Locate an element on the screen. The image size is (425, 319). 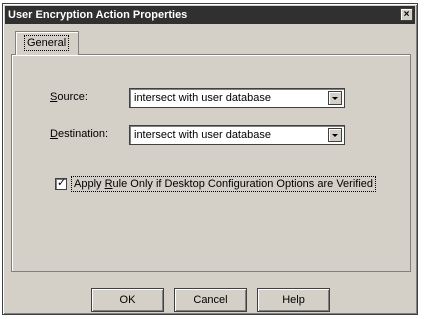
close-button: × is located at coordinates (406, 14).